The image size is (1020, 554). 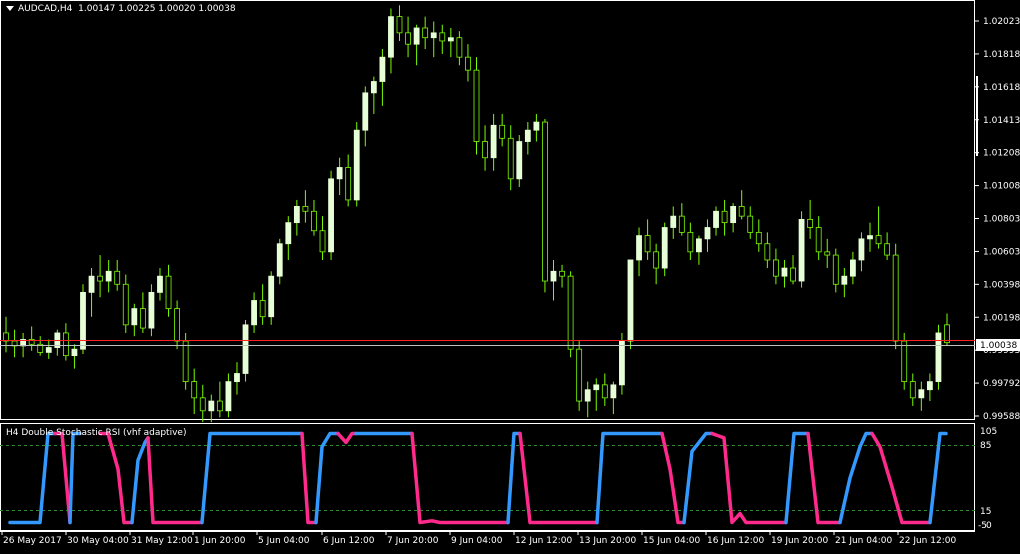 What do you see at coordinates (45, 9) in the screenshot?
I see `symbol-title: AUDCAD,H4` at bounding box center [45, 9].